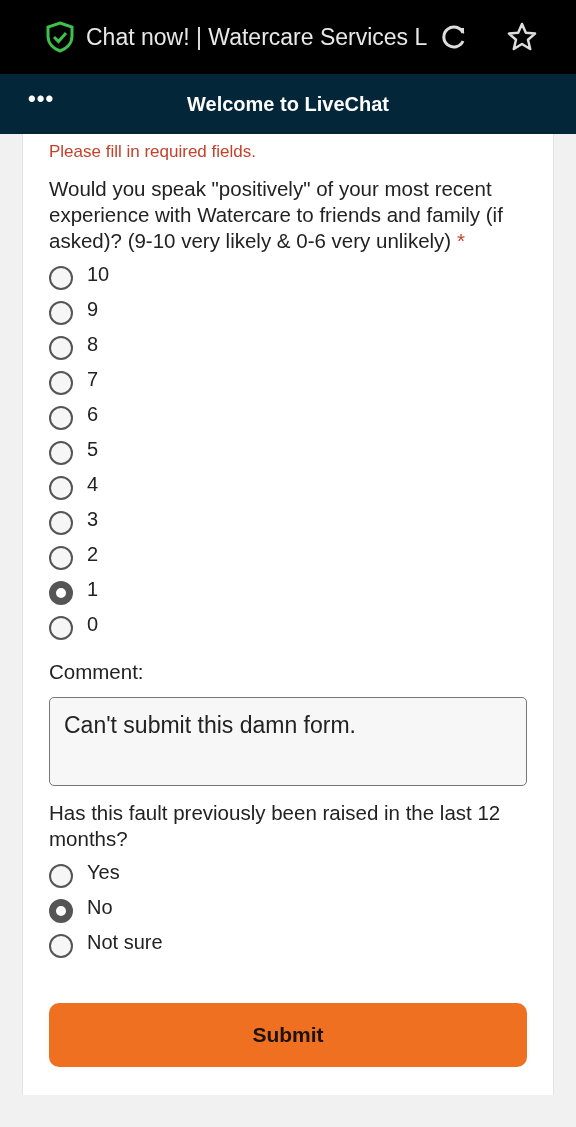 This screenshot has width=576, height=1127. Describe the element at coordinates (93, 379) in the screenshot. I see `option-label: 7` at that location.